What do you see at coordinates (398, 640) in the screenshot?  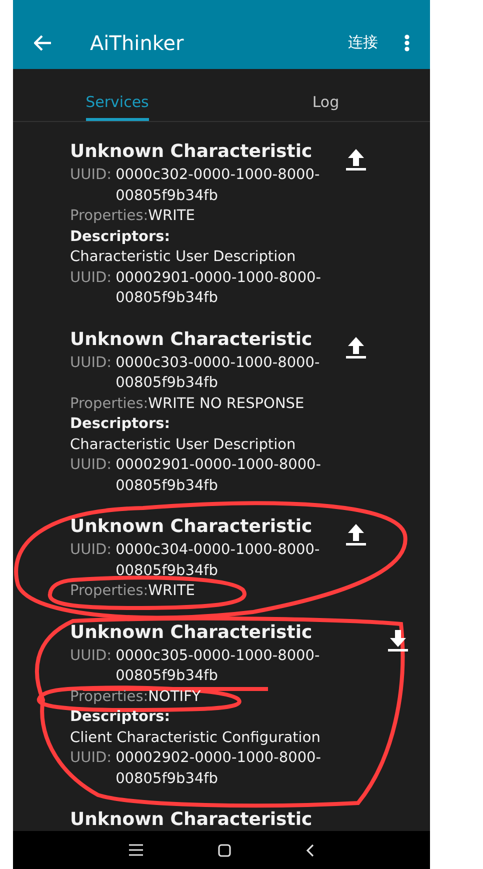 I see `download-icon` at bounding box center [398, 640].